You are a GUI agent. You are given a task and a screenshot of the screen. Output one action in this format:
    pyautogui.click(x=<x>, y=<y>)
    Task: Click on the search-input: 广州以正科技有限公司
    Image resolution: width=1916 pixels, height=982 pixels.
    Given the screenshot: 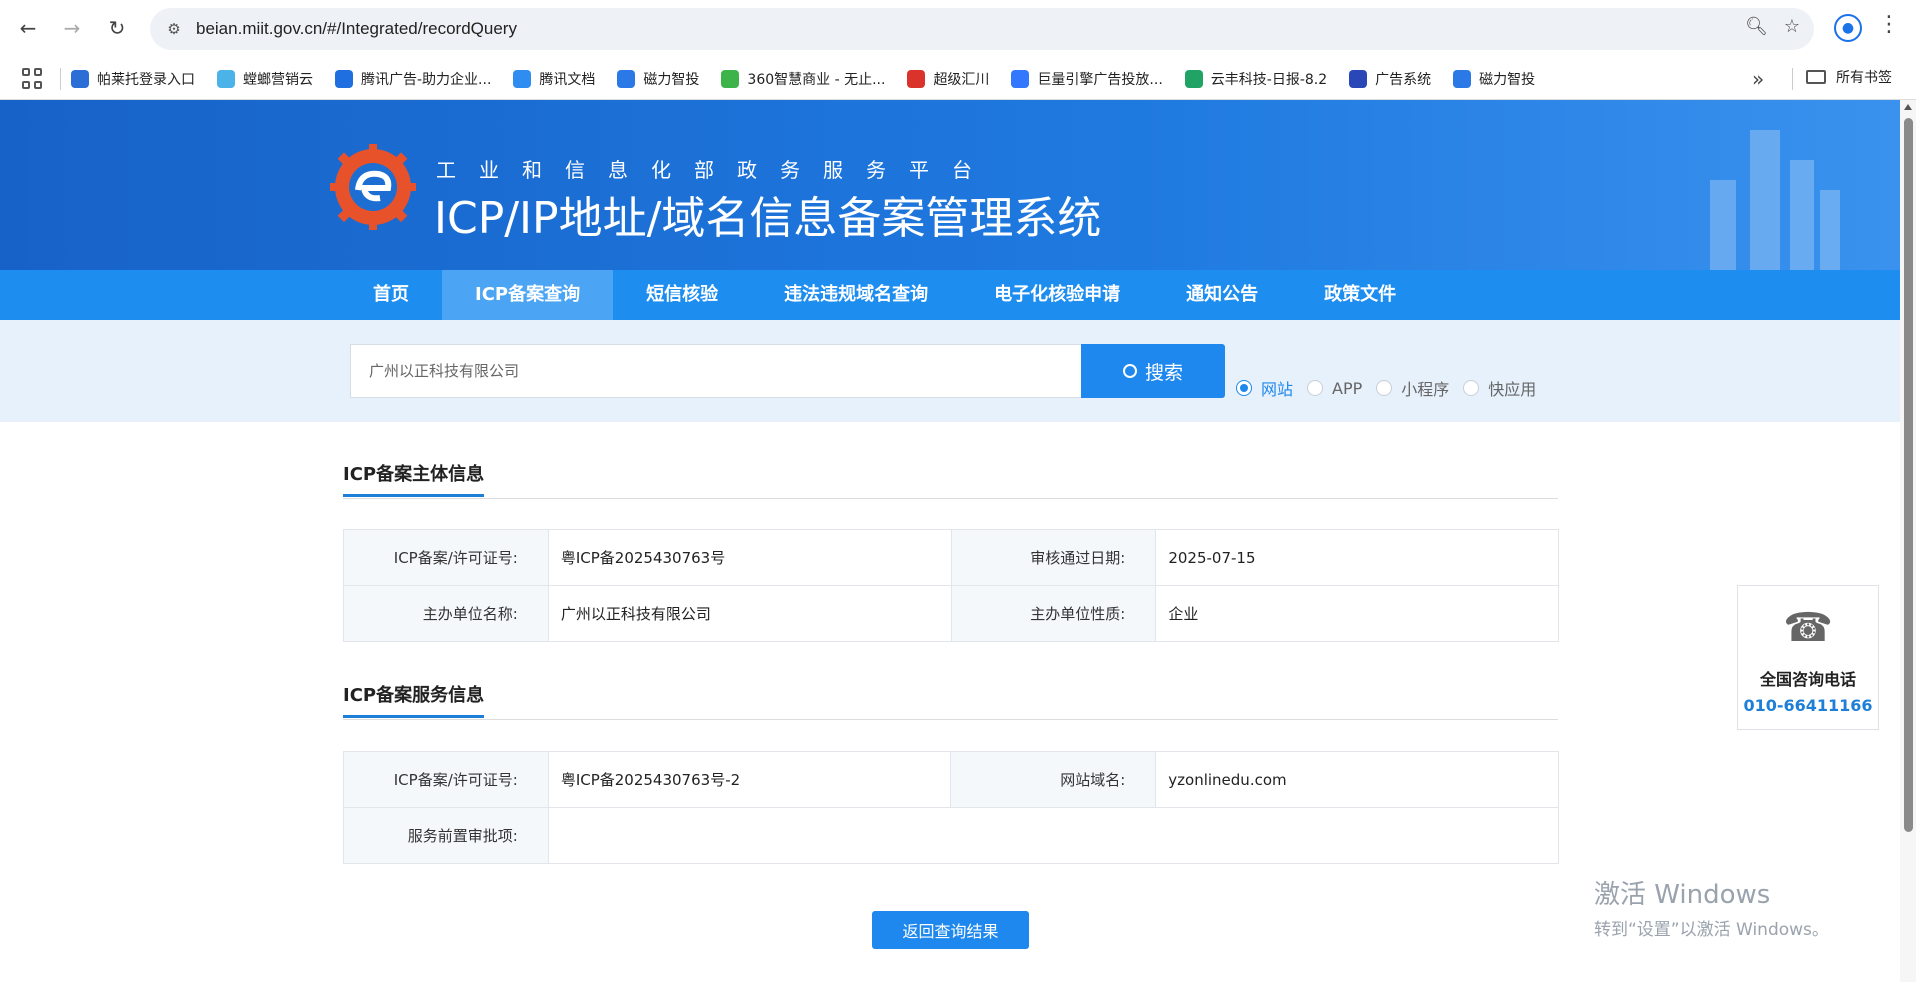 What is the action you would take?
    pyautogui.click(x=716, y=371)
    